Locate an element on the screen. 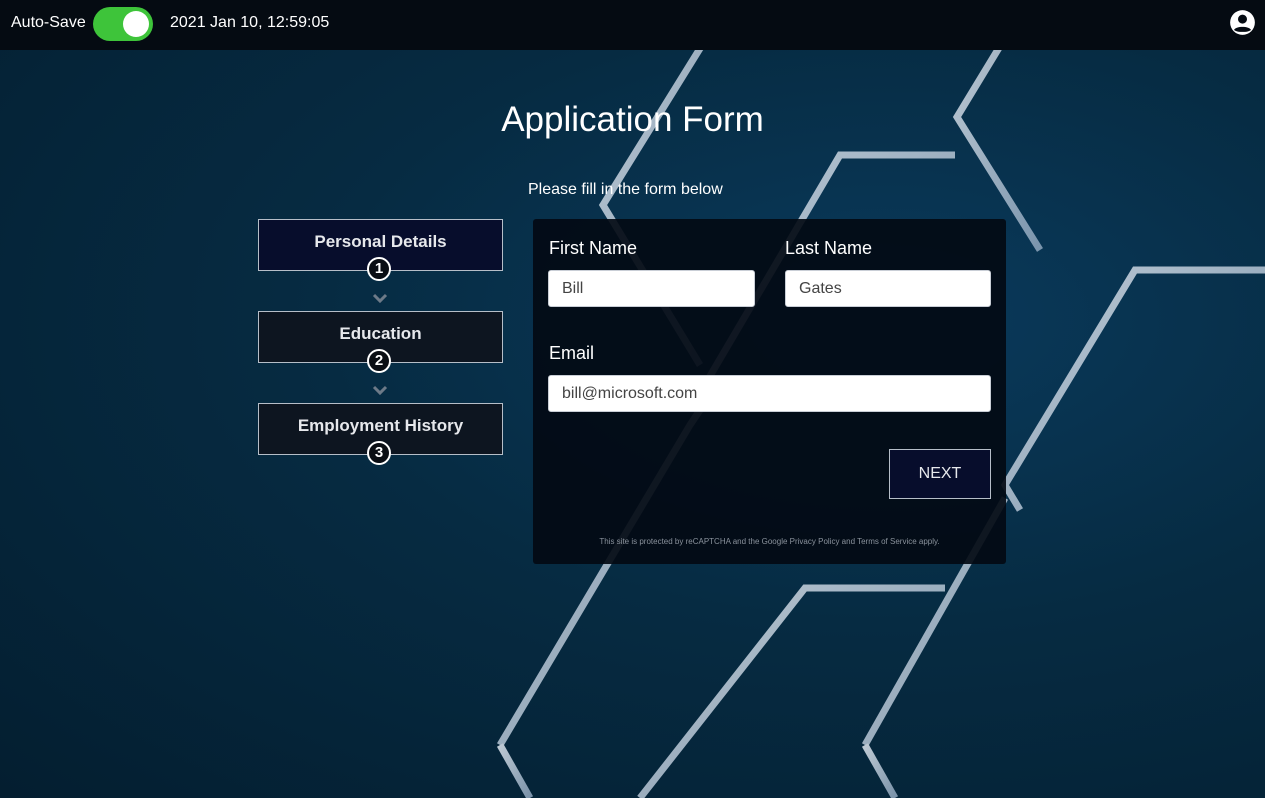 This screenshot has height=798, width=1265. account-circle-icon is located at coordinates (1242, 22).